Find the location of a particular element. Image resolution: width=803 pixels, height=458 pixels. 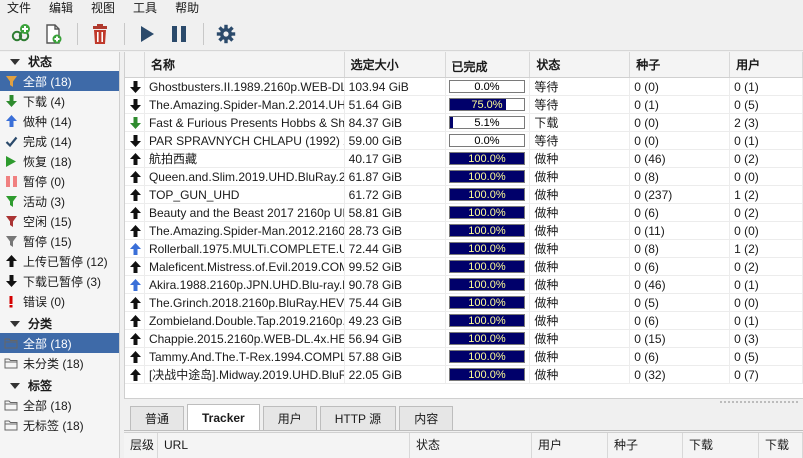

table-row: TOP_GUN_UHD 61.72 GiB 100.0% 做种 0 (237) 1 (2) is located at coordinates (464, 195).